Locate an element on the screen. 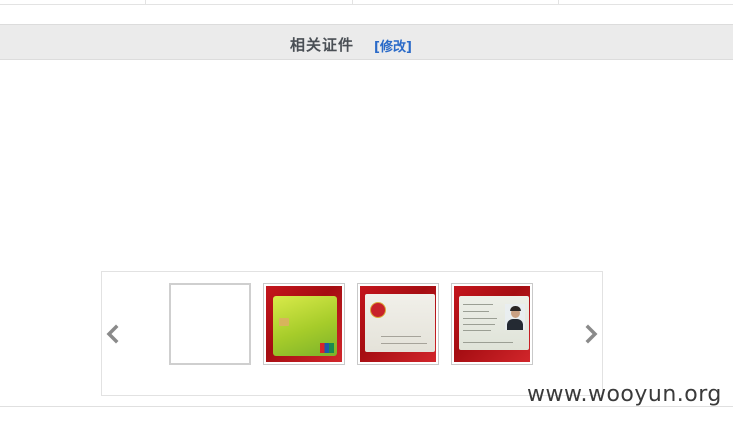  photo-hair is located at coordinates (515, 308).